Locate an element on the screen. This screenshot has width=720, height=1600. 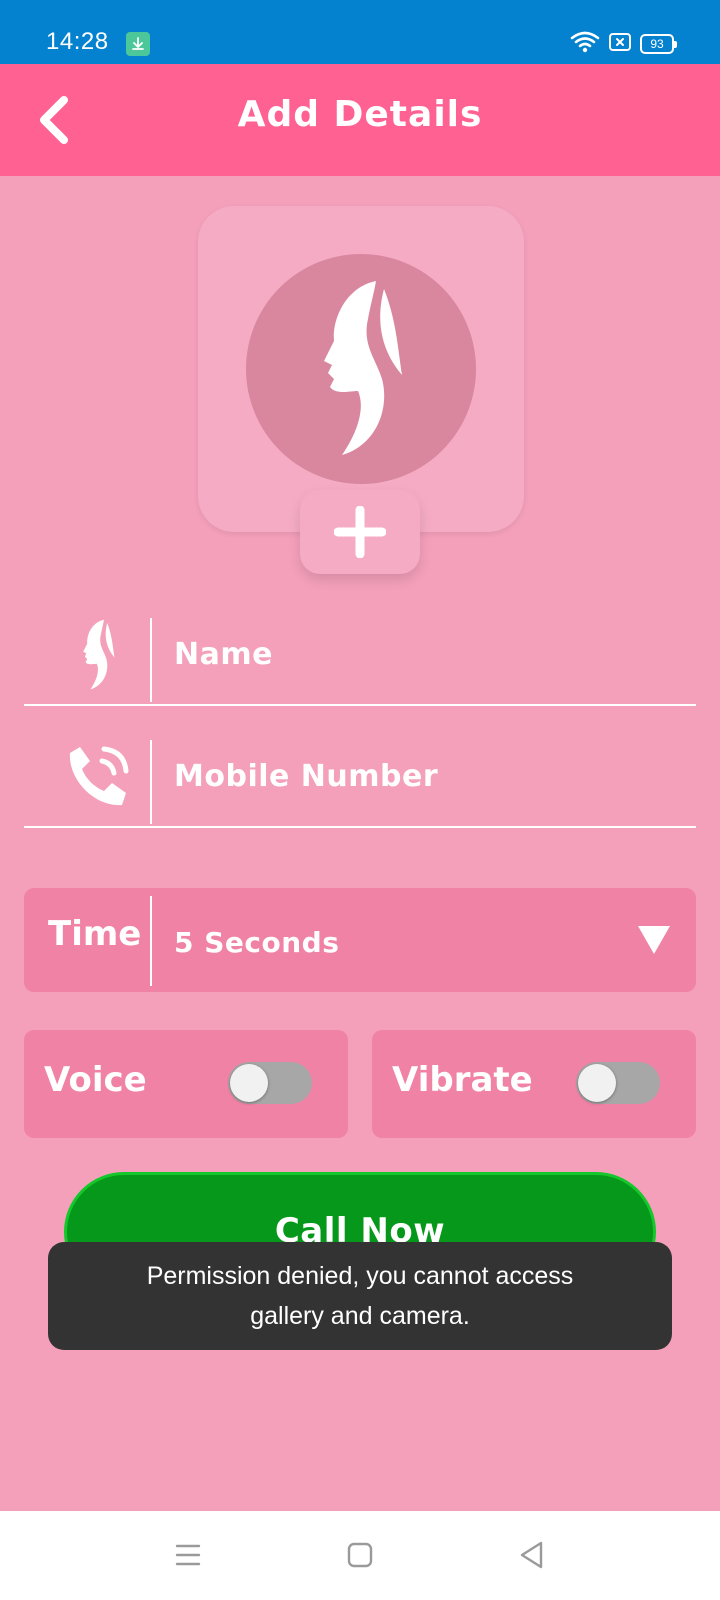
profile-photo-card is located at coordinates (361, 369).